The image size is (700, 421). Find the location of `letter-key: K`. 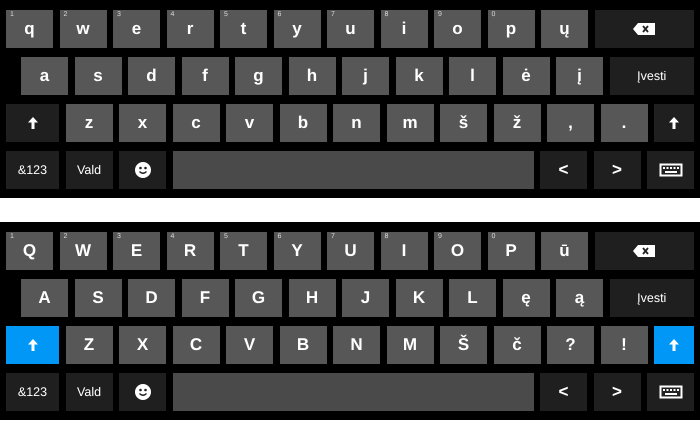

letter-key: K is located at coordinates (419, 298).